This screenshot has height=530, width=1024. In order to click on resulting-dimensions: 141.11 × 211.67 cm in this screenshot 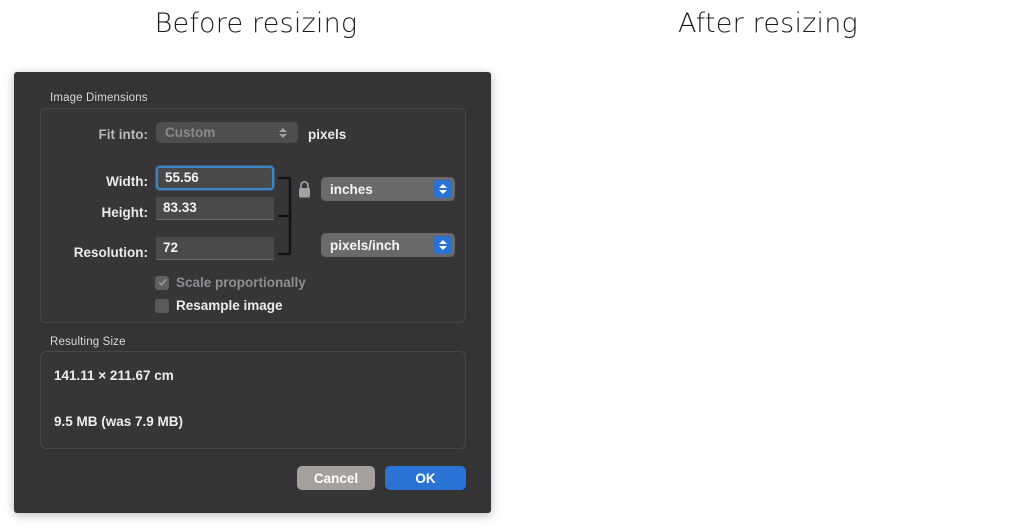, I will do `click(114, 375)`.